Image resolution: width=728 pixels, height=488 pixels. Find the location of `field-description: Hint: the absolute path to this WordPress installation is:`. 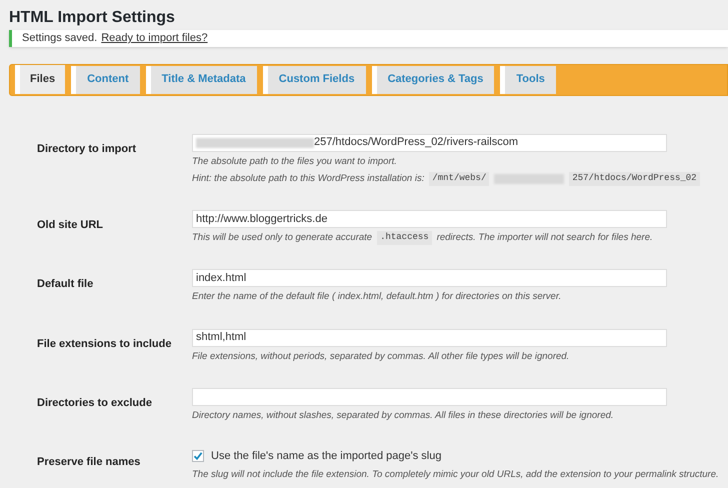

field-description: Hint: the absolute path to this WordPress installation is: is located at coordinates (308, 179).